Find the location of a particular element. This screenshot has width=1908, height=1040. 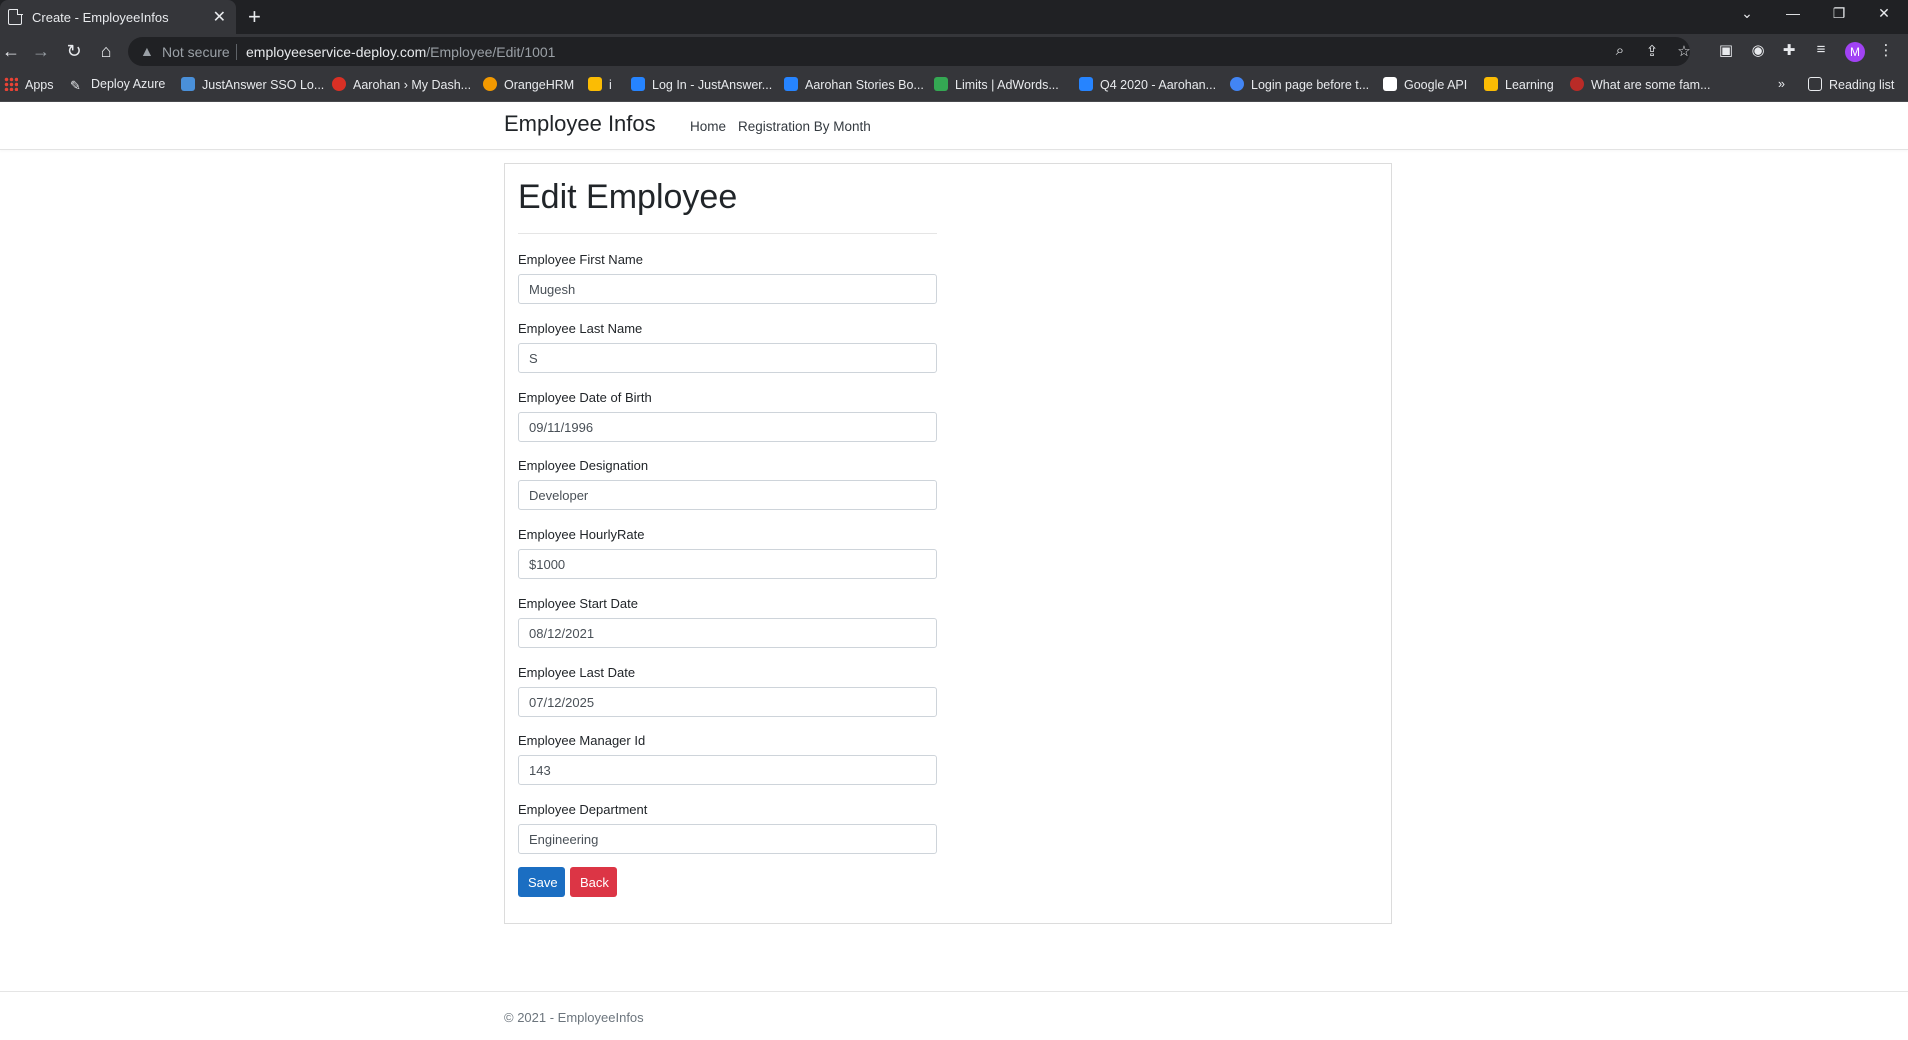

reading-list-label: Reading list is located at coordinates (1862, 85).